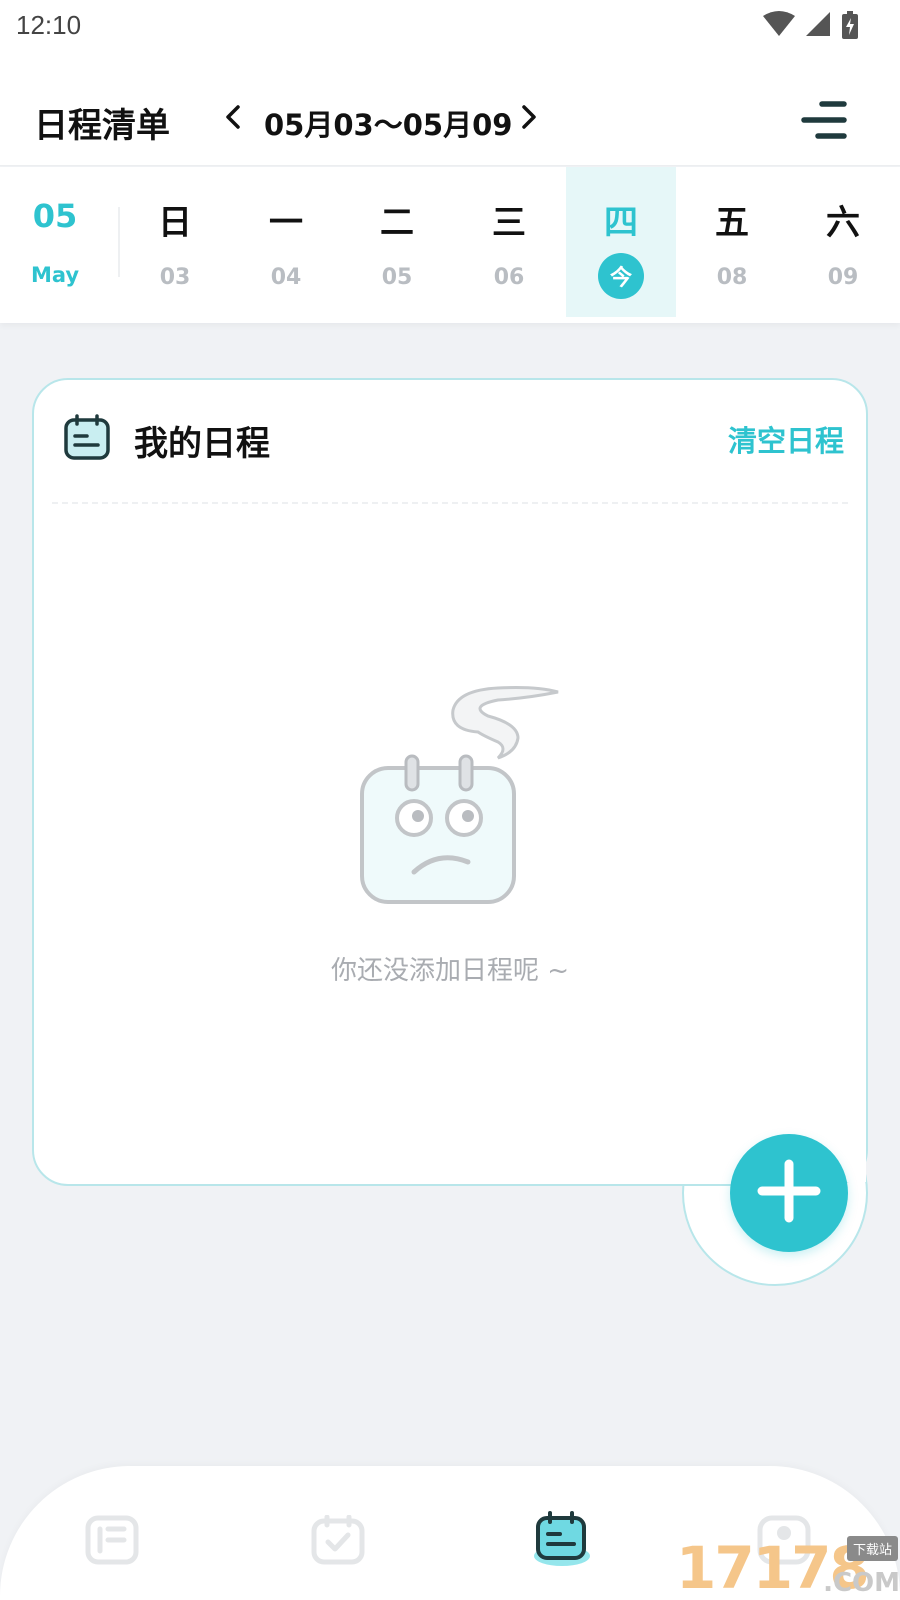  What do you see at coordinates (621, 276) in the screenshot?
I see `today-badge: 今` at bounding box center [621, 276].